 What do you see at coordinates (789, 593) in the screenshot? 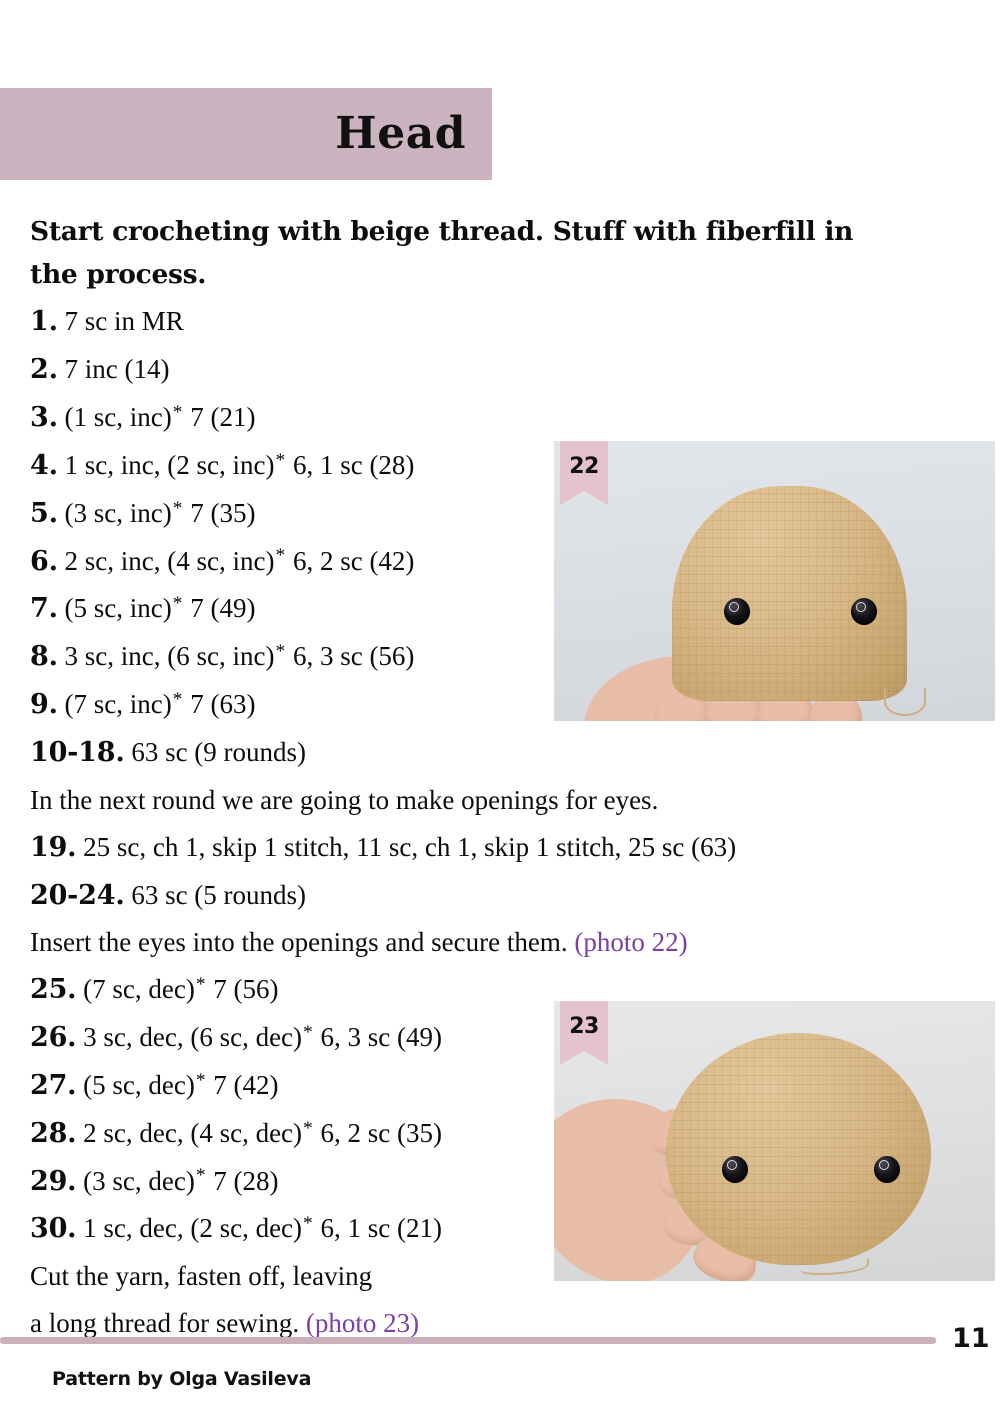
I see `crochet-head-dome` at bounding box center [789, 593].